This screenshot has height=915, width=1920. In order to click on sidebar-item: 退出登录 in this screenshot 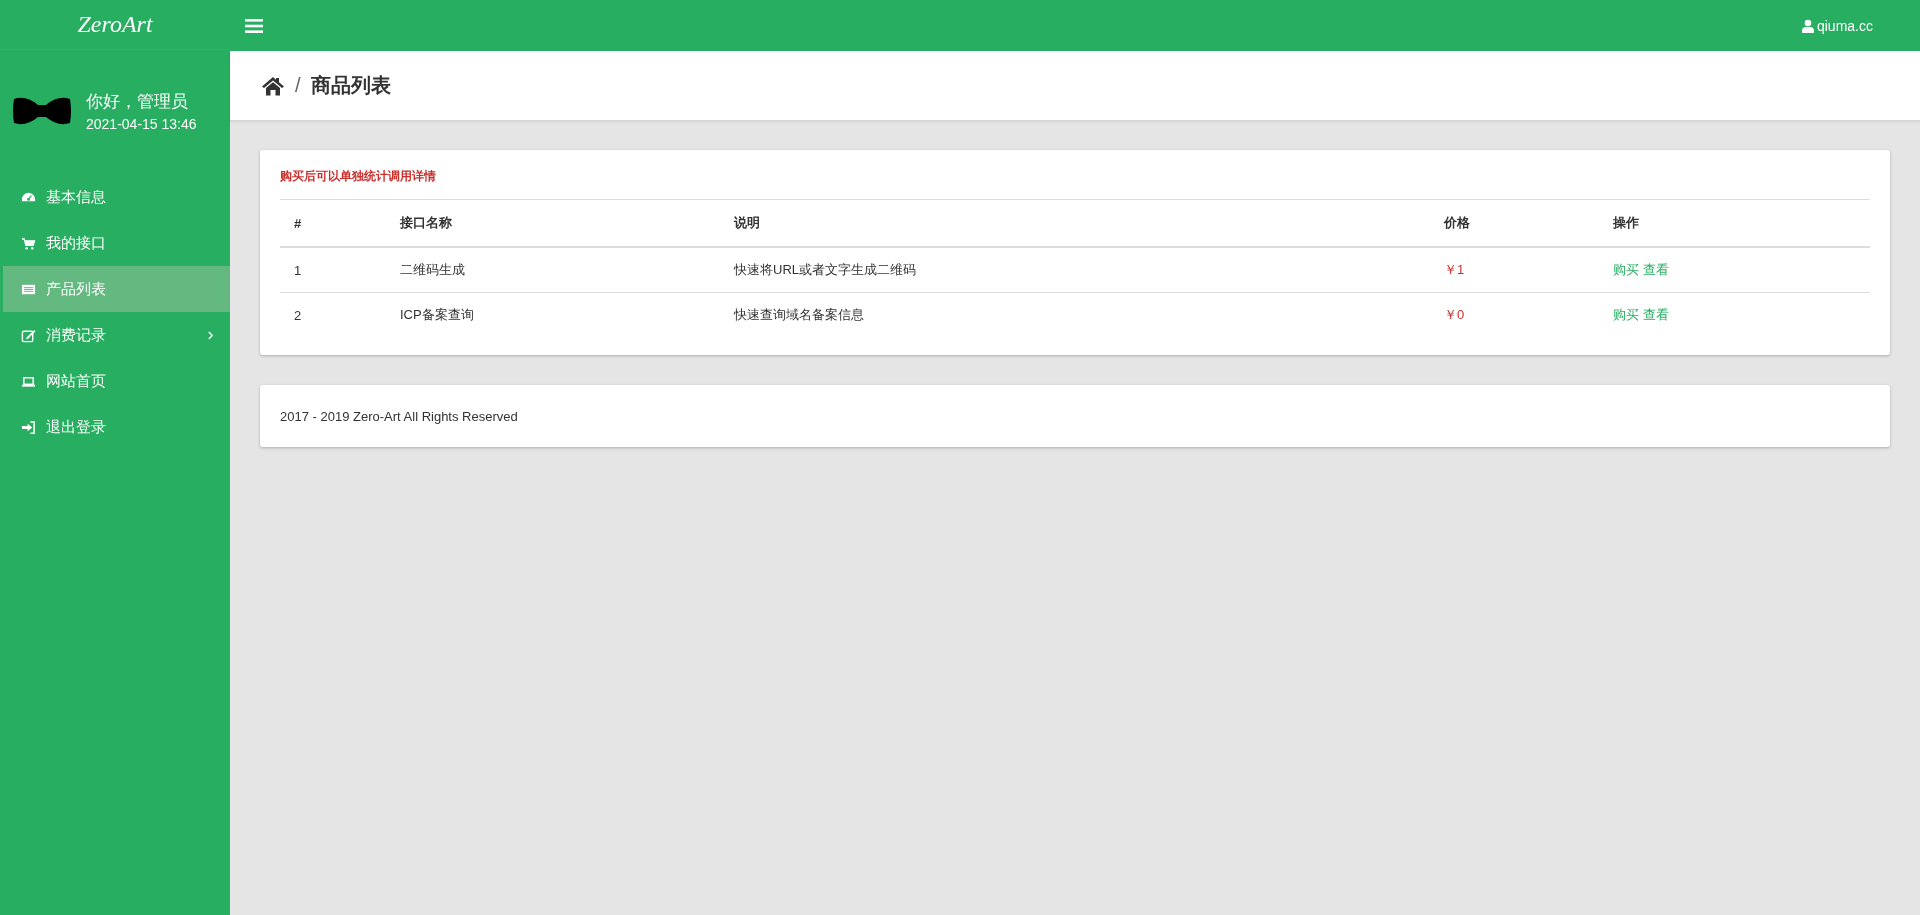, I will do `click(116, 427)`.